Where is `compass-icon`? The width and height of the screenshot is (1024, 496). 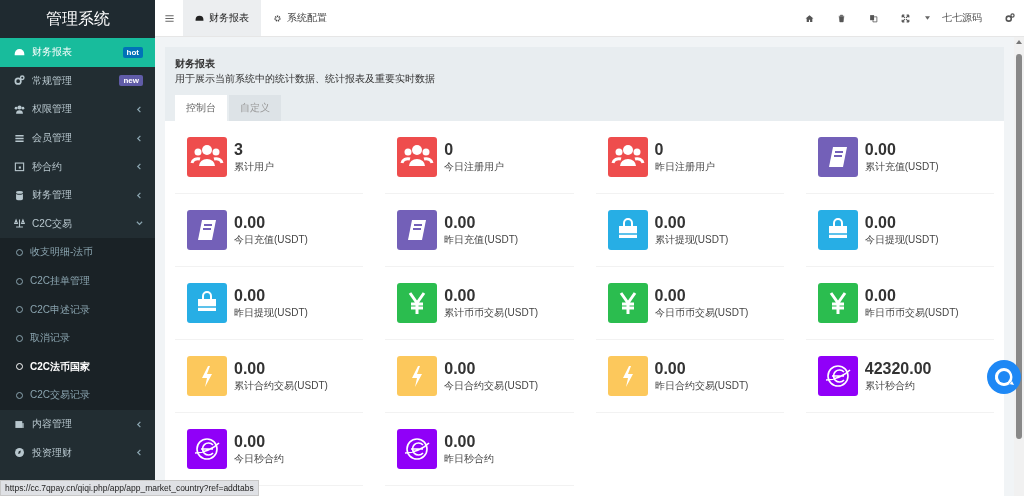
compass-icon is located at coordinates (19, 453).